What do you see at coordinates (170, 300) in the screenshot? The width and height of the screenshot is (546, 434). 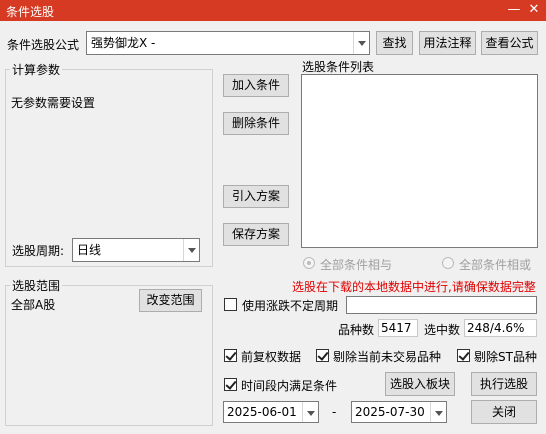 I see `change-range-button: 改变范围` at bounding box center [170, 300].